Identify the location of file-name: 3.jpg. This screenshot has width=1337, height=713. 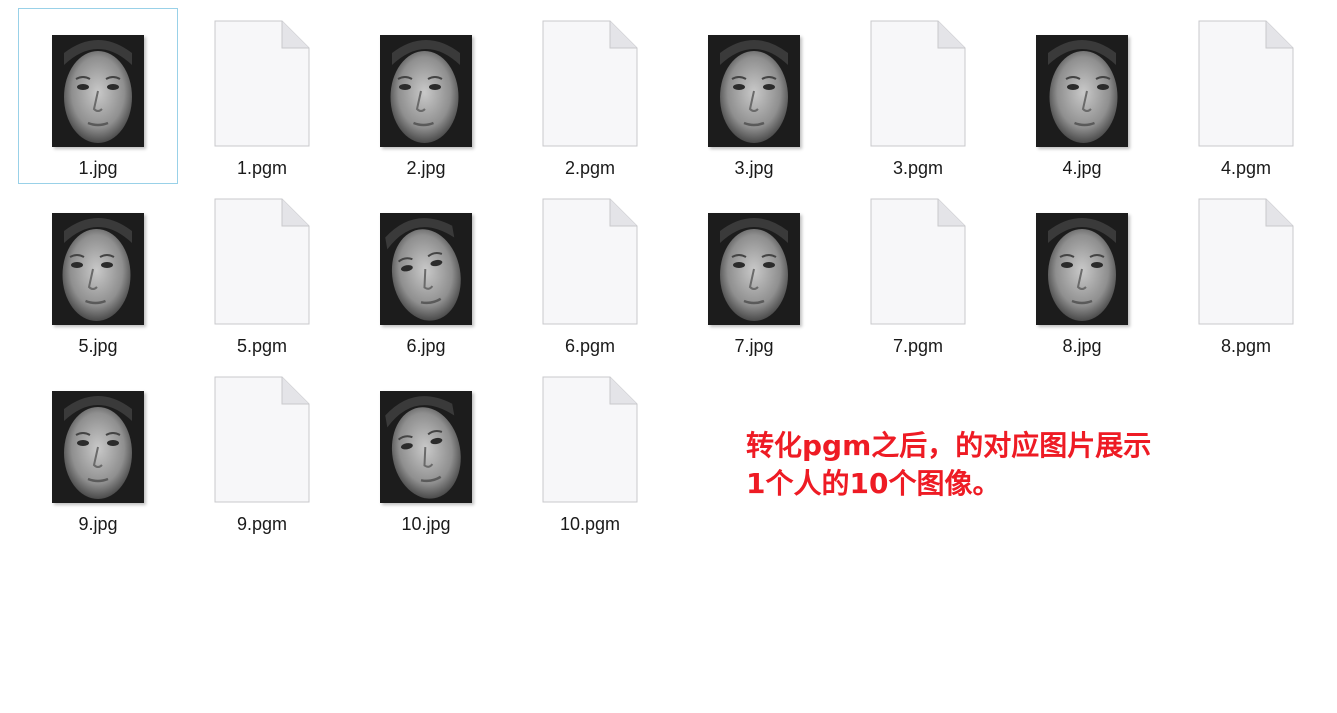
(754, 168).